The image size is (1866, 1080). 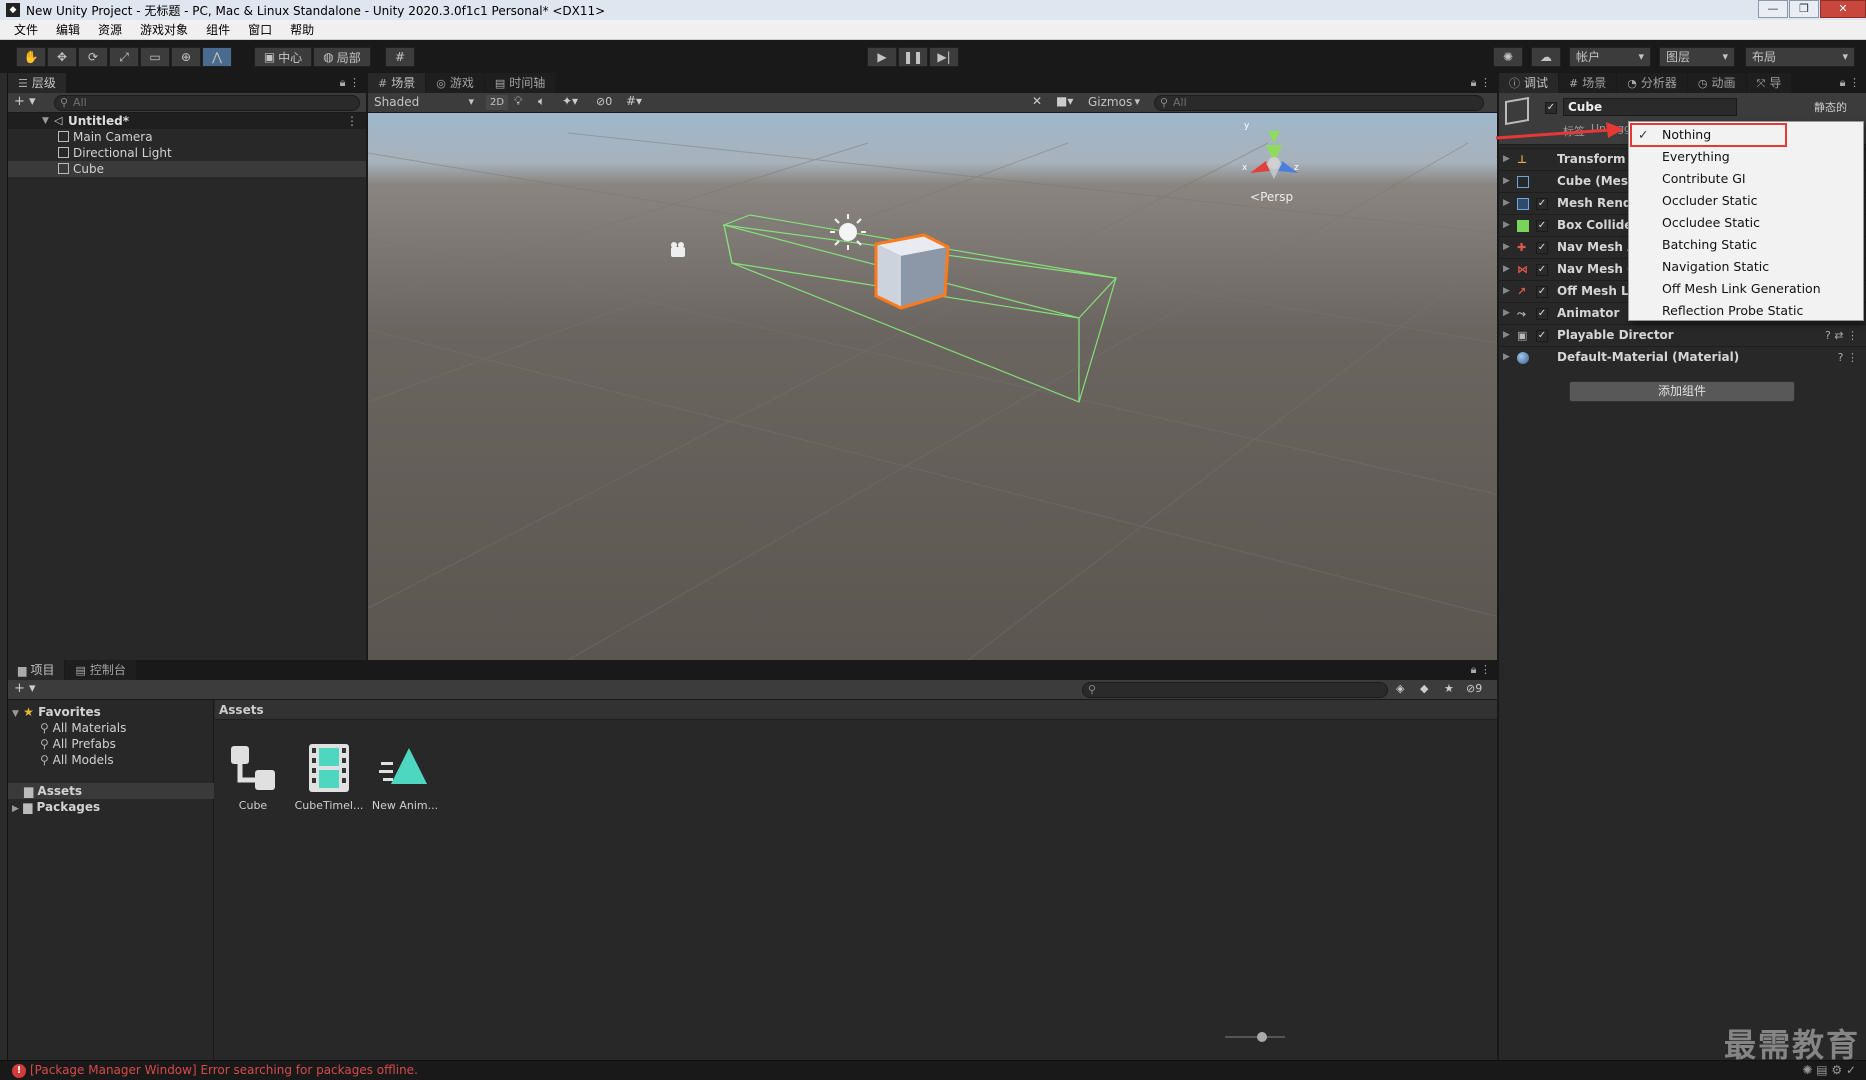 What do you see at coordinates (352, 121) in the screenshot?
I see `scene-menu-icon: ⋮` at bounding box center [352, 121].